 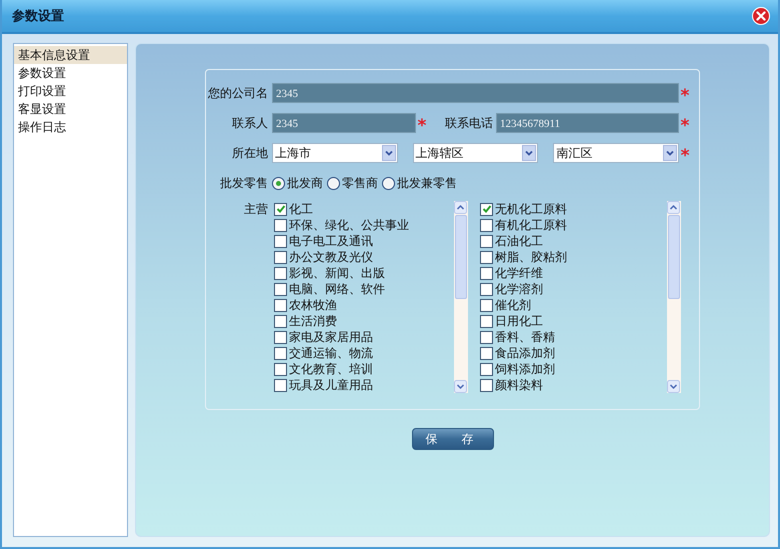 I want to click on option-label: 批发商, so click(x=305, y=183).